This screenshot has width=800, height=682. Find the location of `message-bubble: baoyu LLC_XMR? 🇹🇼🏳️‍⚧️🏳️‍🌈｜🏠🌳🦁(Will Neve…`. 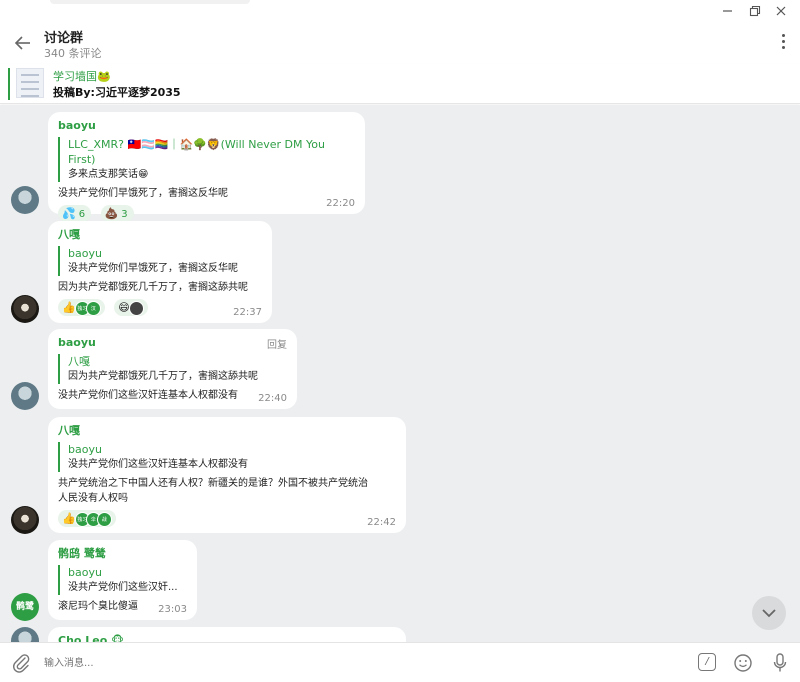

message-bubble: baoyu LLC_XMR? 🇹🇼🏳️‍⚧️🏳️‍🌈｜🏠🌳🦁(Will Neve… is located at coordinates (206, 167).